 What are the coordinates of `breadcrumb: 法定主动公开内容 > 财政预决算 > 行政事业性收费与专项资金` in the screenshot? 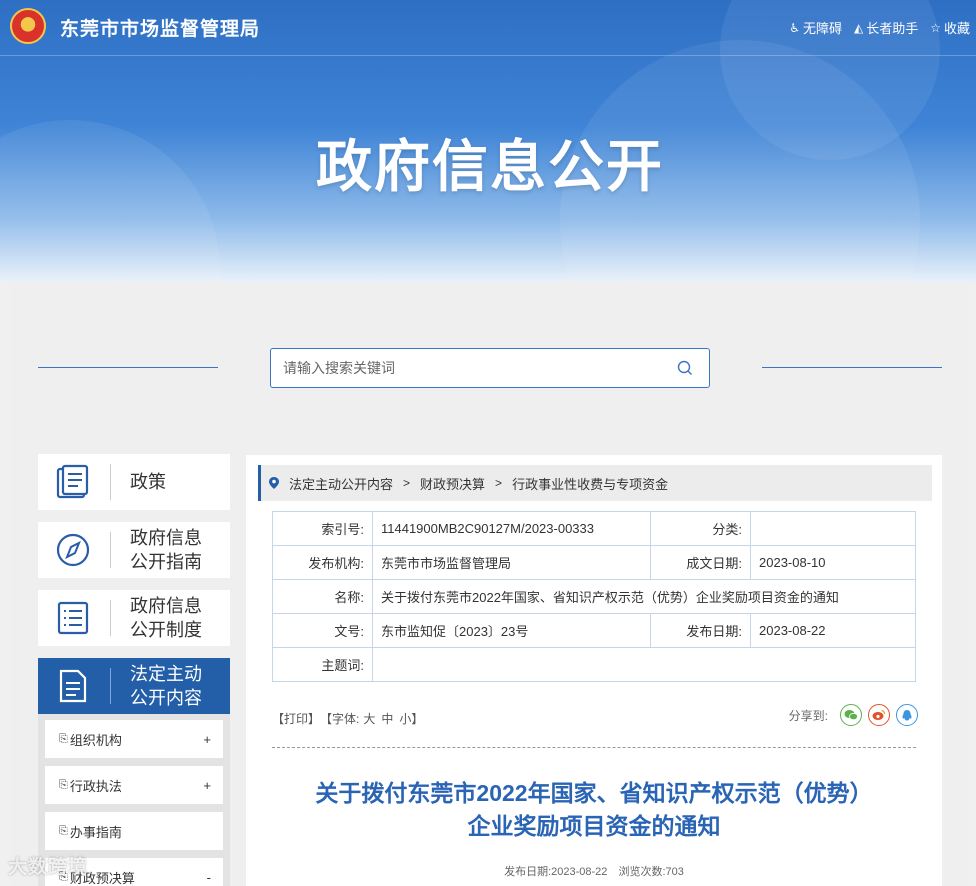 It's located at (595, 483).